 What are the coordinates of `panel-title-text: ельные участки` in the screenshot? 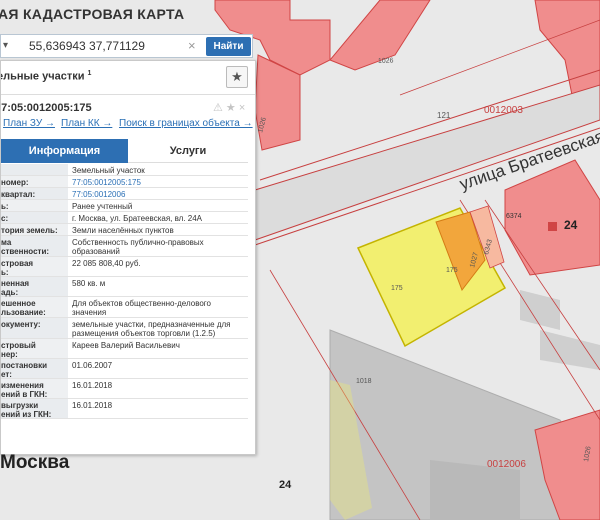 It's located at (42, 76).